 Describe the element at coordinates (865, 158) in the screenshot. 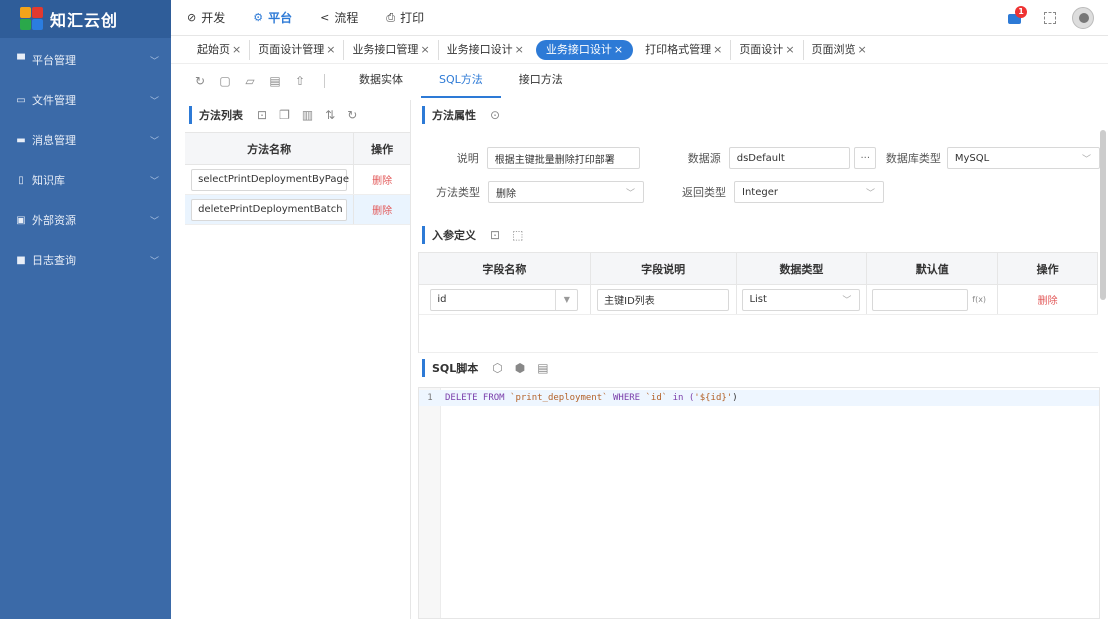

I see `datasource-picker-button: ···` at that location.